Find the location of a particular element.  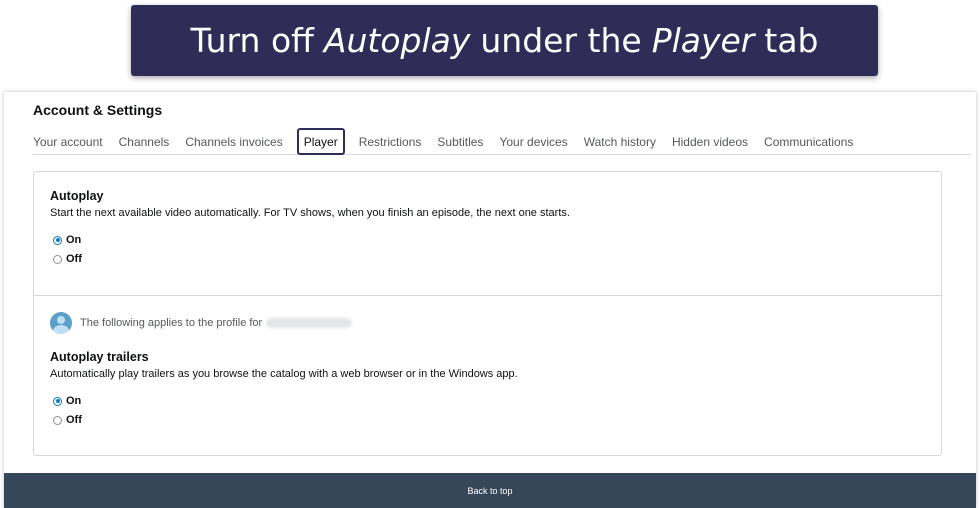

trailers-off-label: Off is located at coordinates (74, 420).